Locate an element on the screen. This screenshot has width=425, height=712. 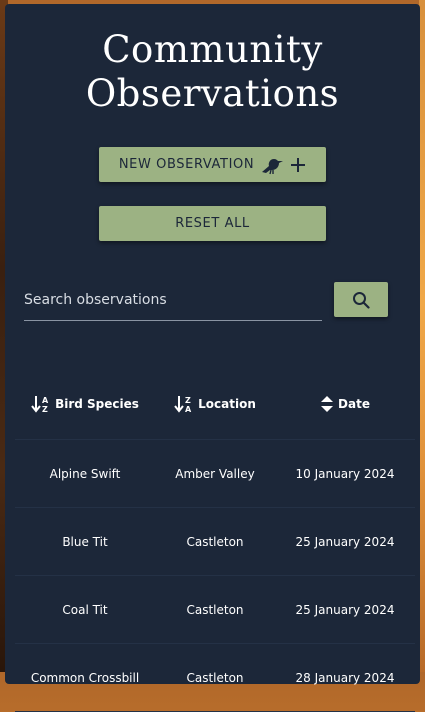
search-button is located at coordinates (361, 299).